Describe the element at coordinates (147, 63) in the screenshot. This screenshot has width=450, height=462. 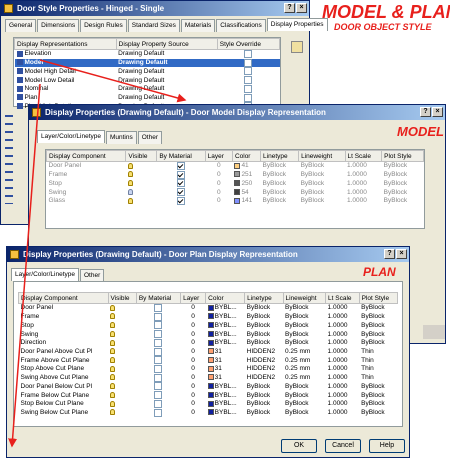
I see `table-row: Model Drawing Default` at that location.